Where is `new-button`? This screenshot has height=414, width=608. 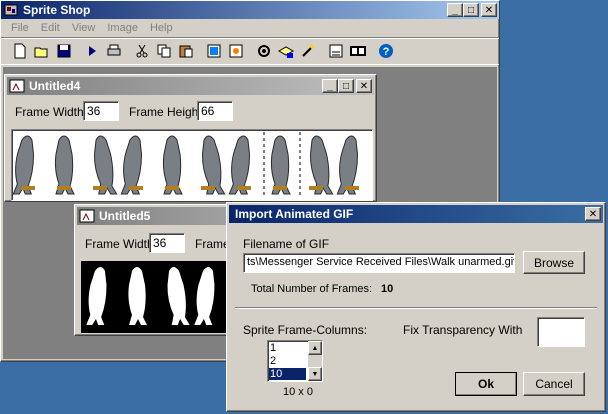
new-button is located at coordinates (20, 51).